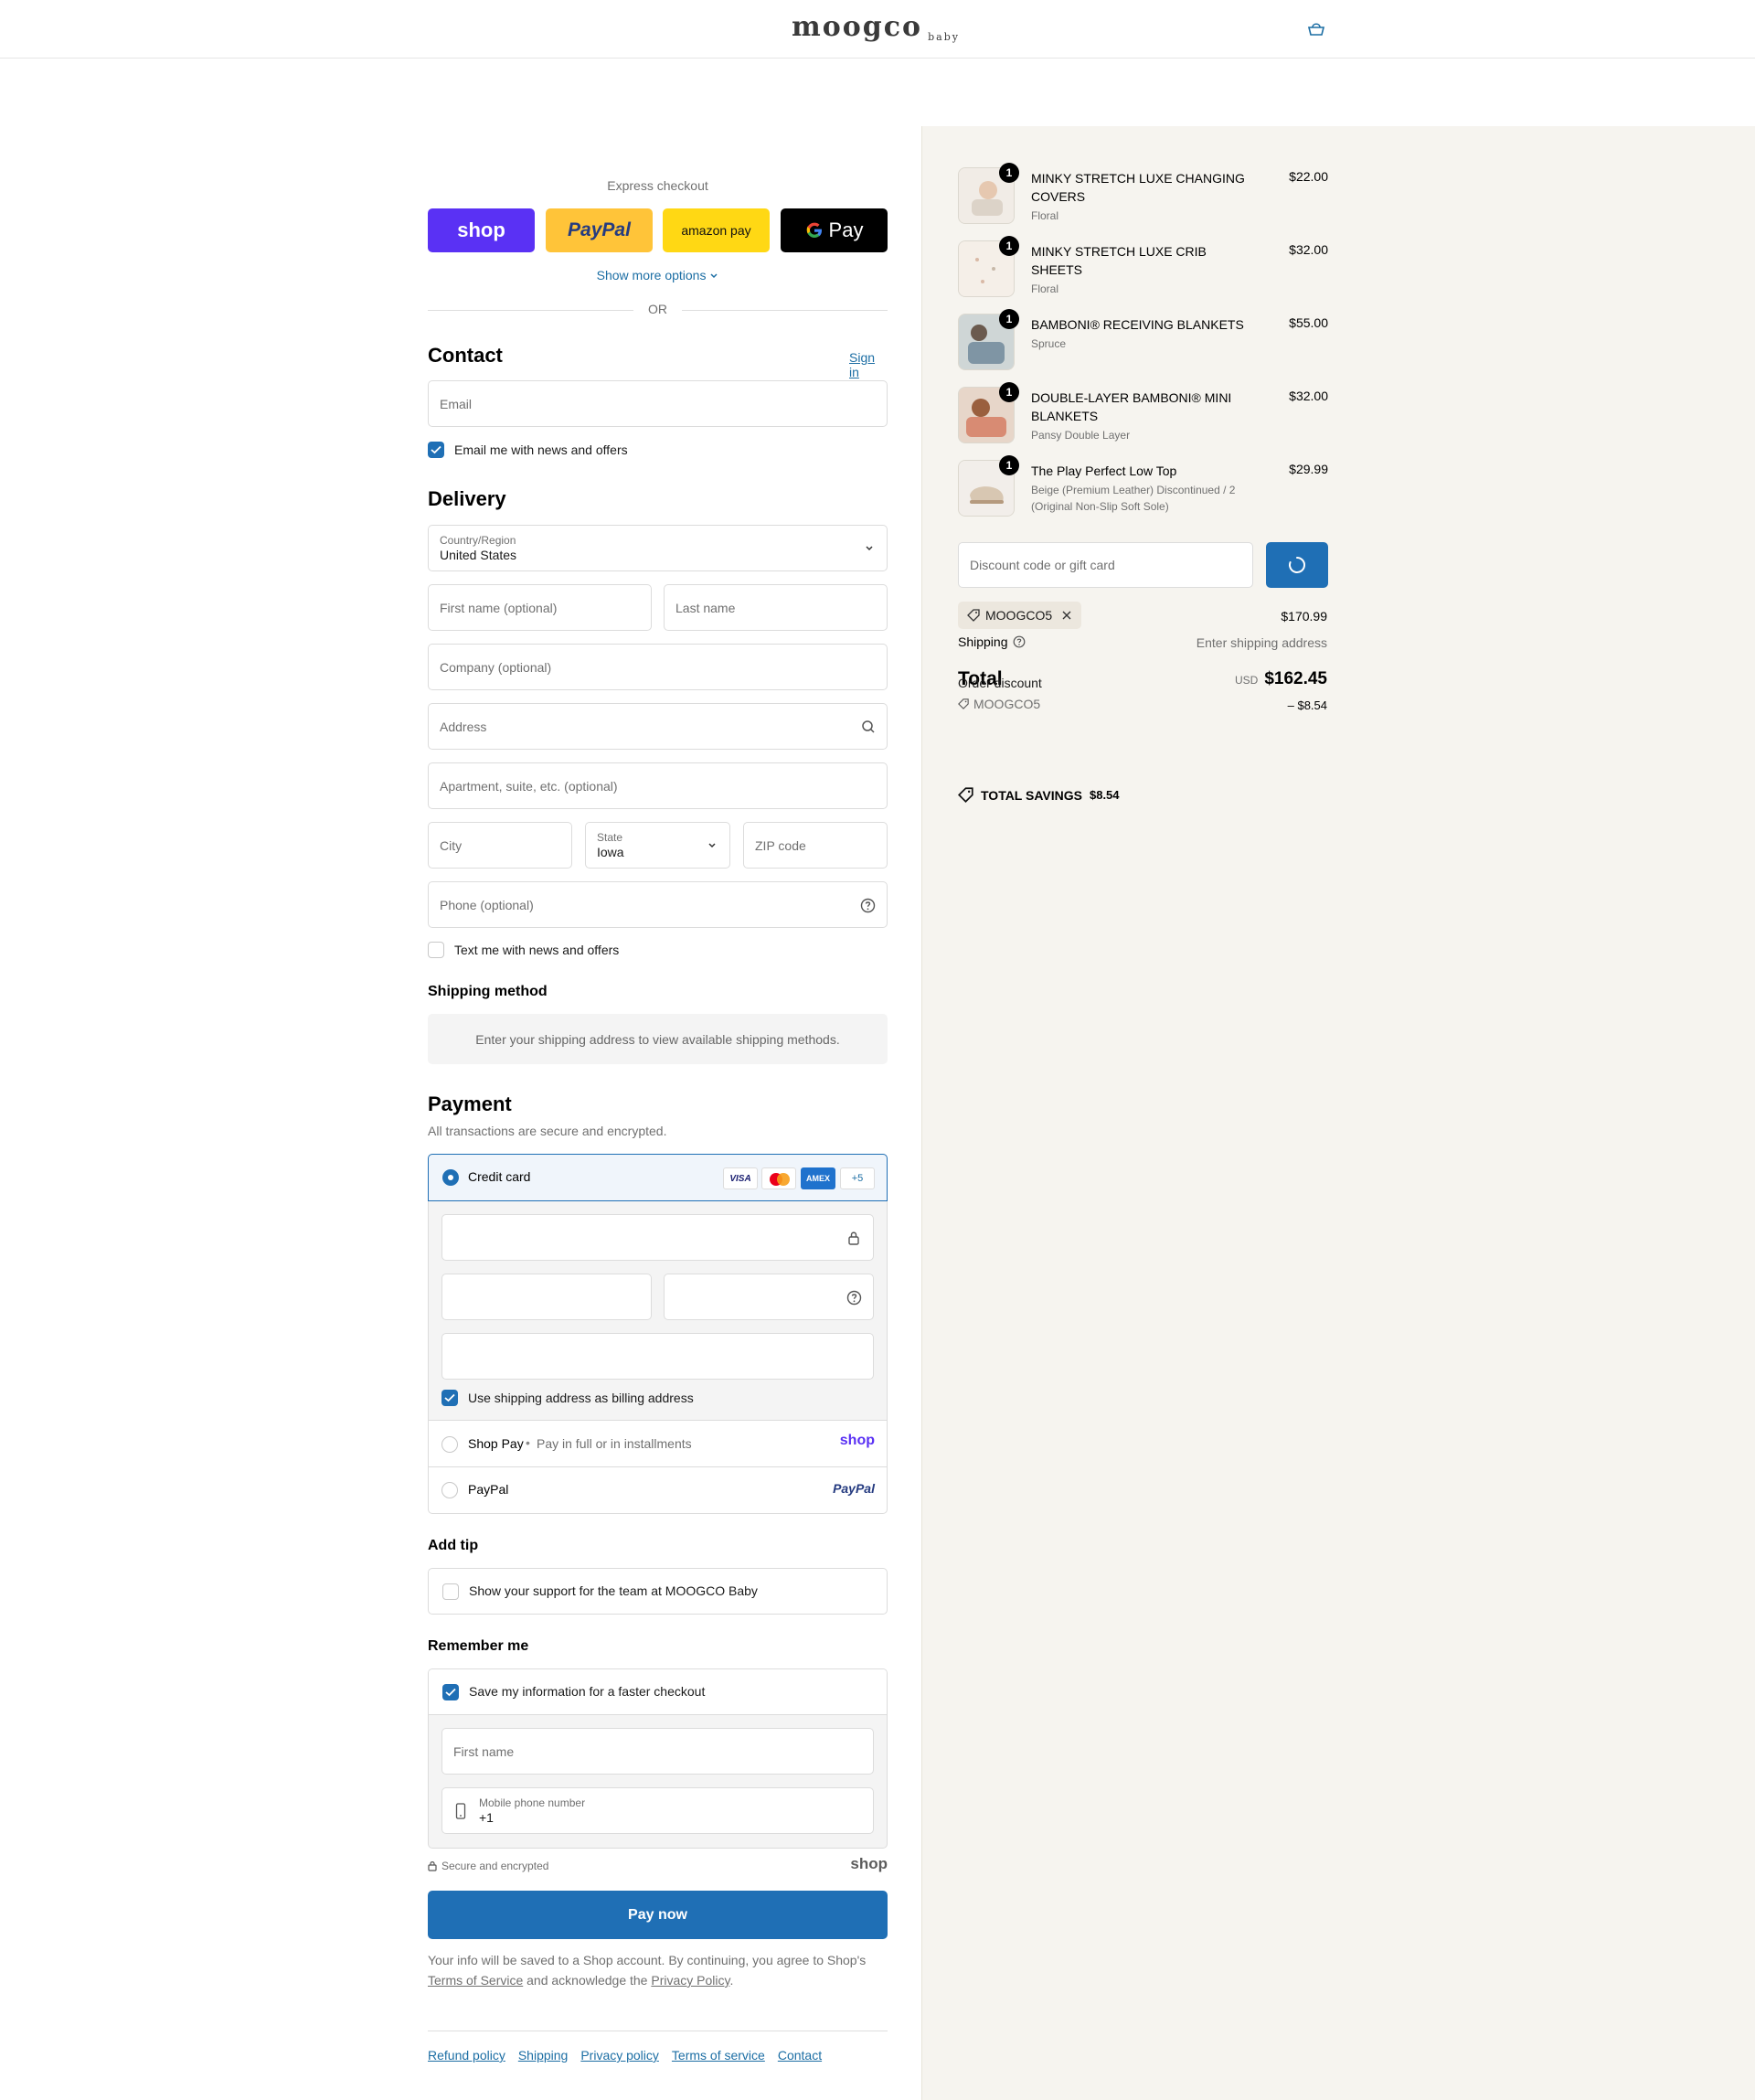 The height and width of the screenshot is (2100, 1755). I want to click on footer-privacy-policy-link: Privacy policy, so click(620, 2055).